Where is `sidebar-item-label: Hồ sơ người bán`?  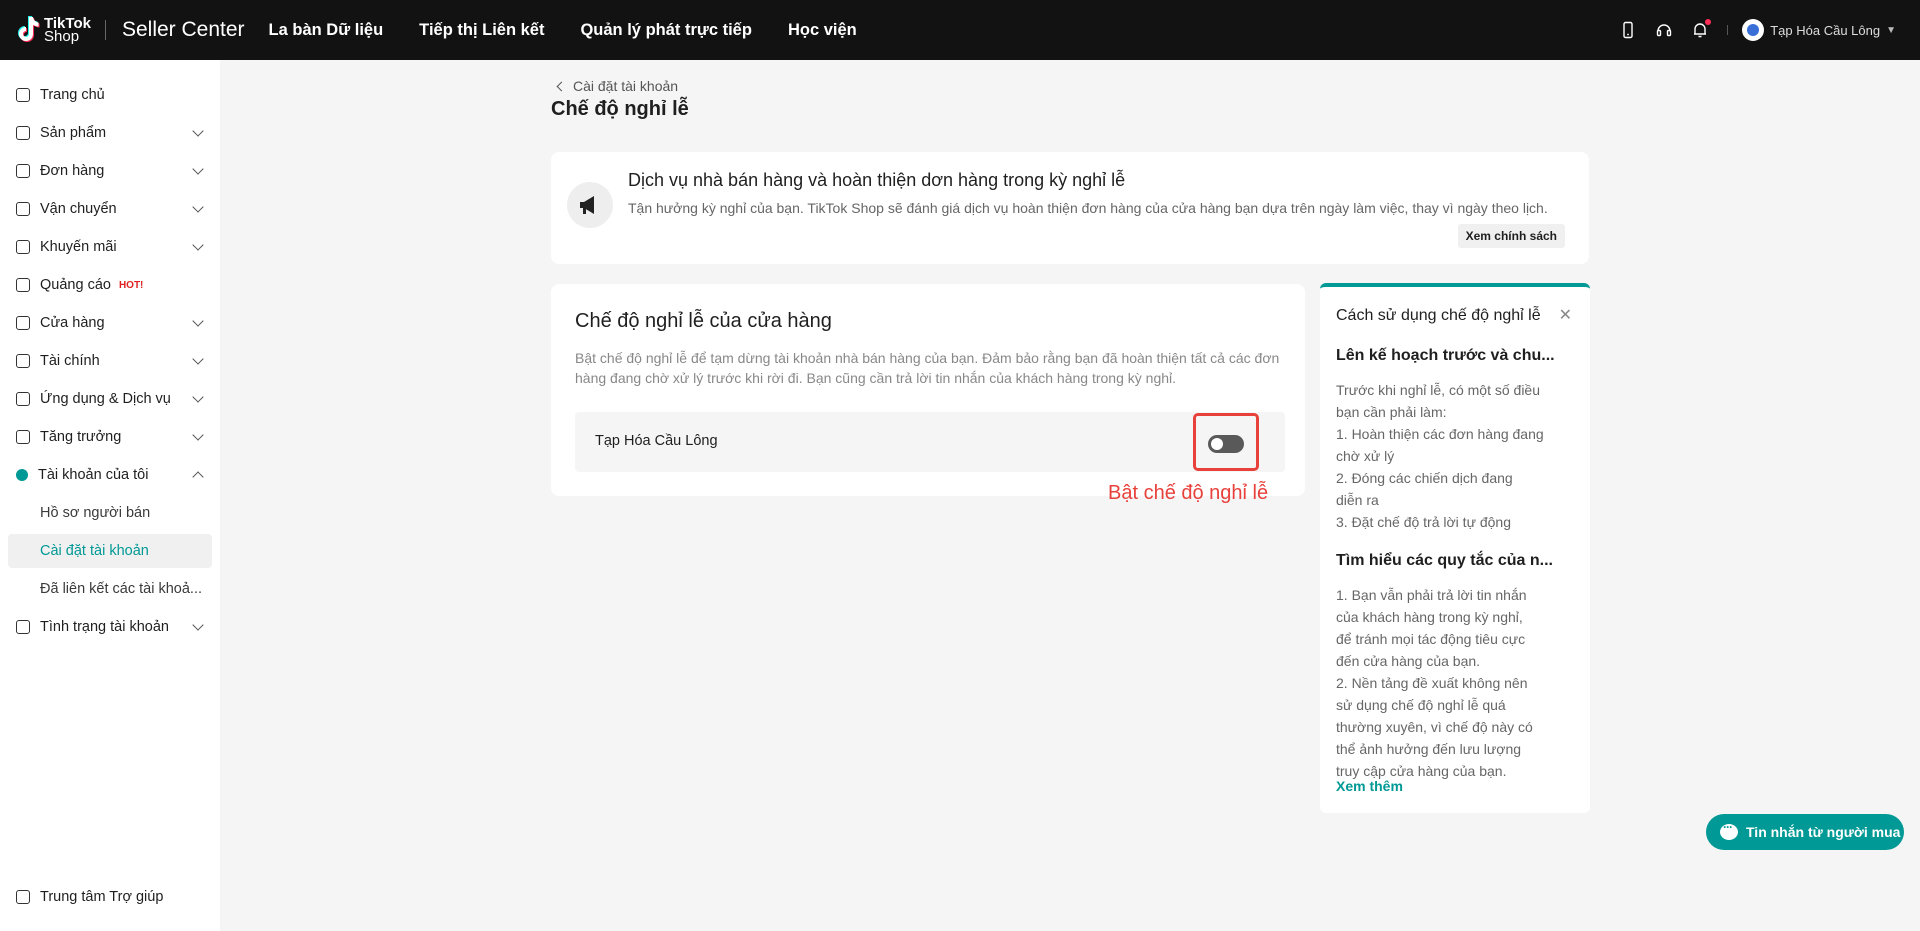
sidebar-item-label: Hồ sơ người bán is located at coordinates (95, 513).